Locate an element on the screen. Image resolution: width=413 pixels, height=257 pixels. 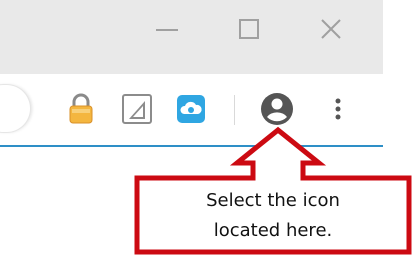
account-circle-icon is located at coordinates (277, 109).